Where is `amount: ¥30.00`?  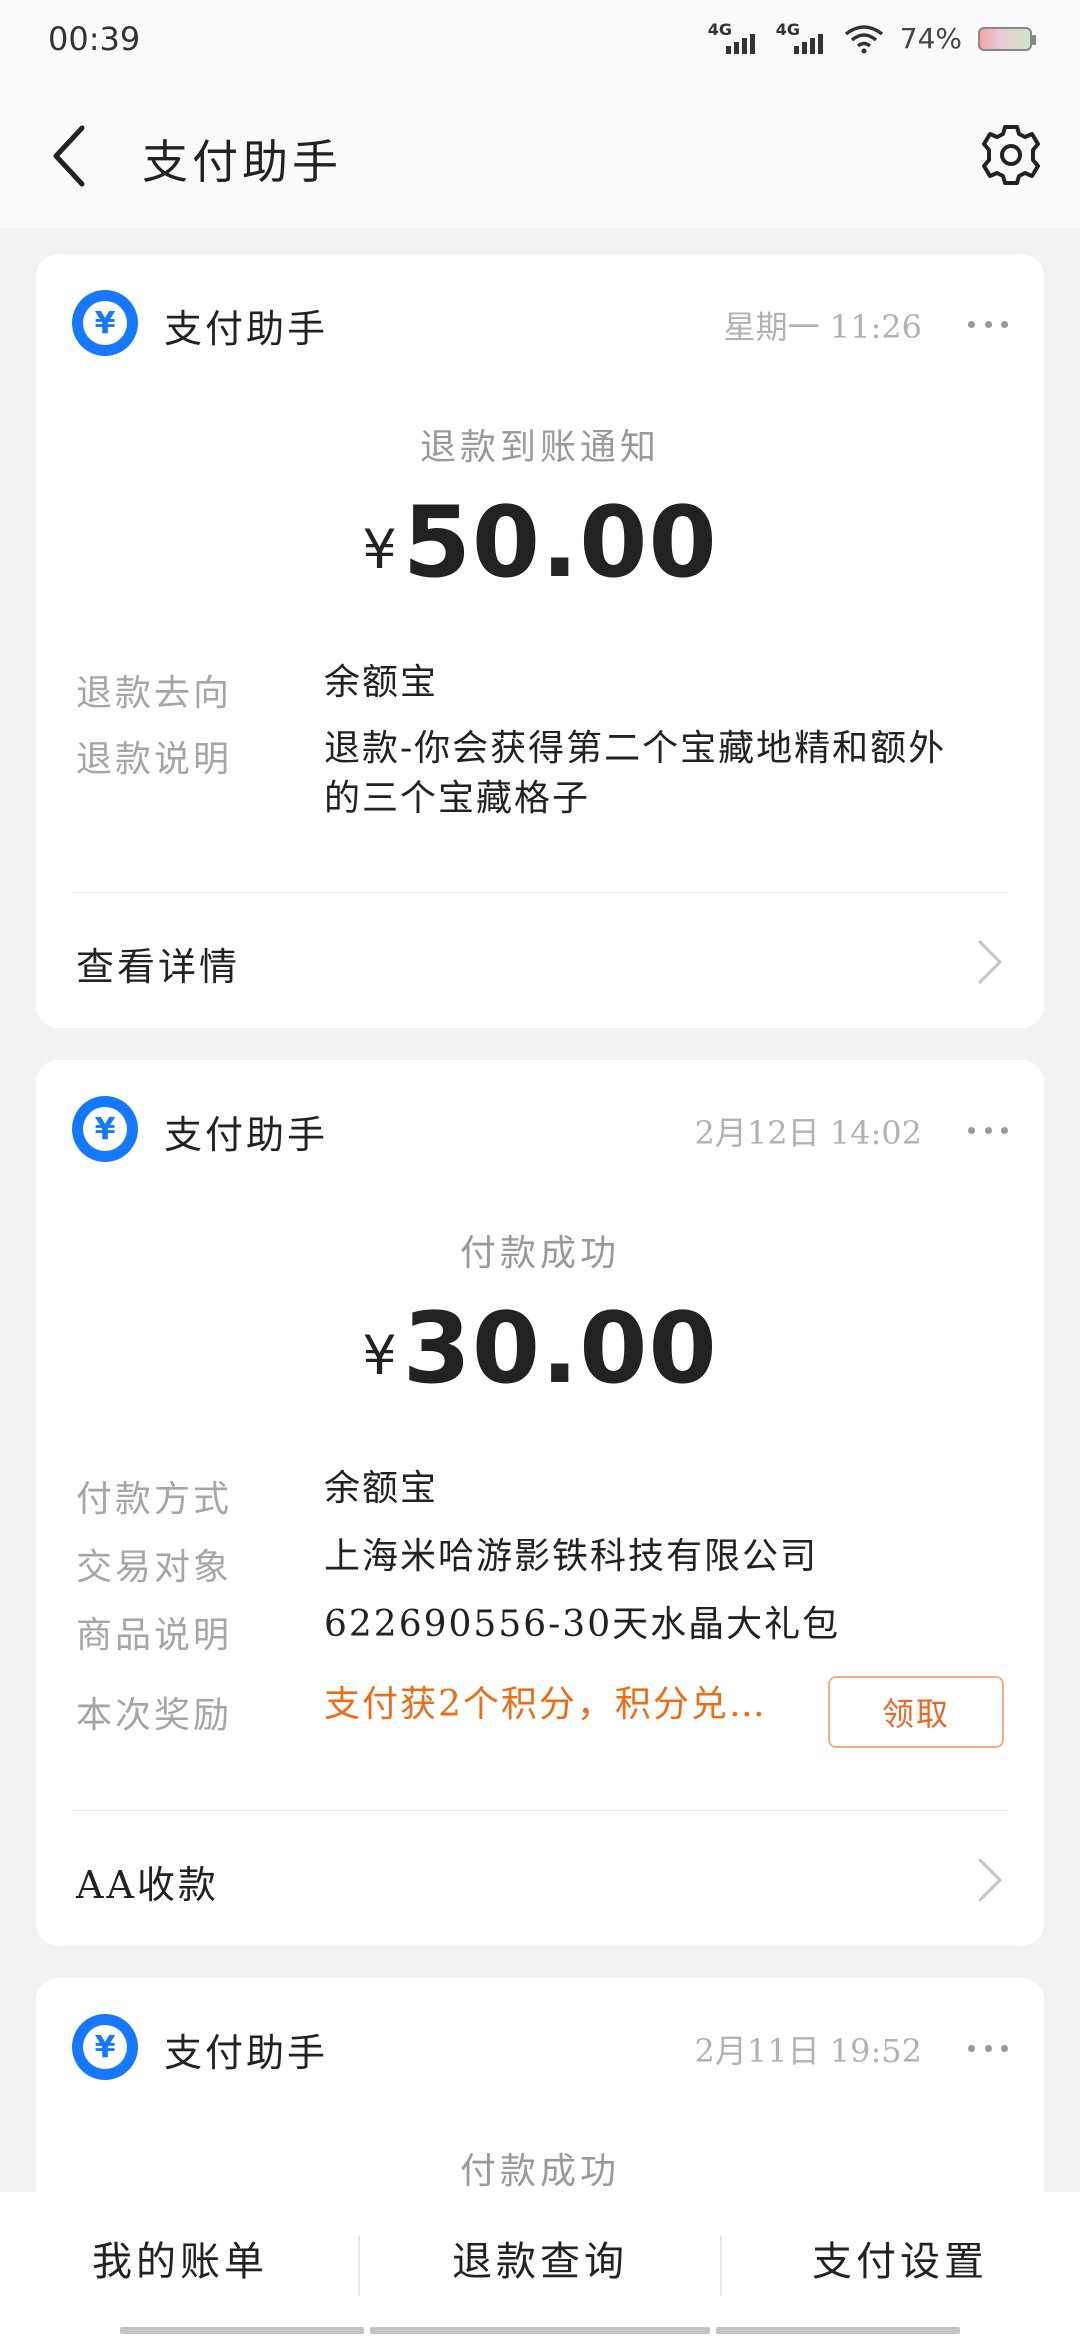 amount: ¥30.00 is located at coordinates (540, 1349).